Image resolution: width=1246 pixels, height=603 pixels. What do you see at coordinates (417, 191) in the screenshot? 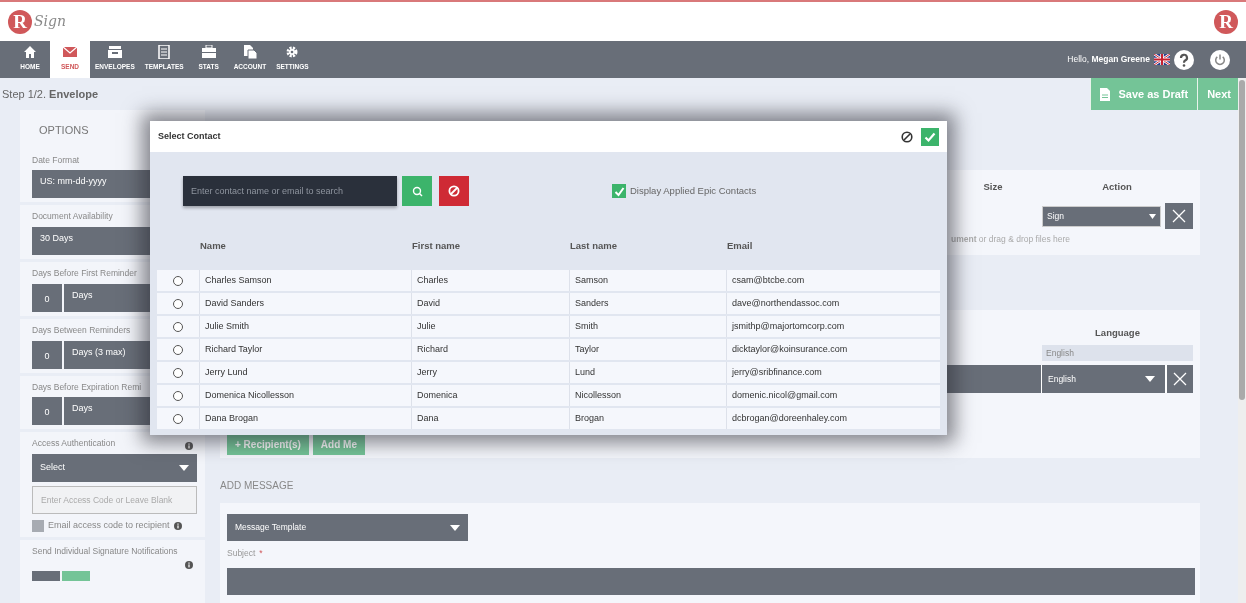
I see `search-icon` at bounding box center [417, 191].